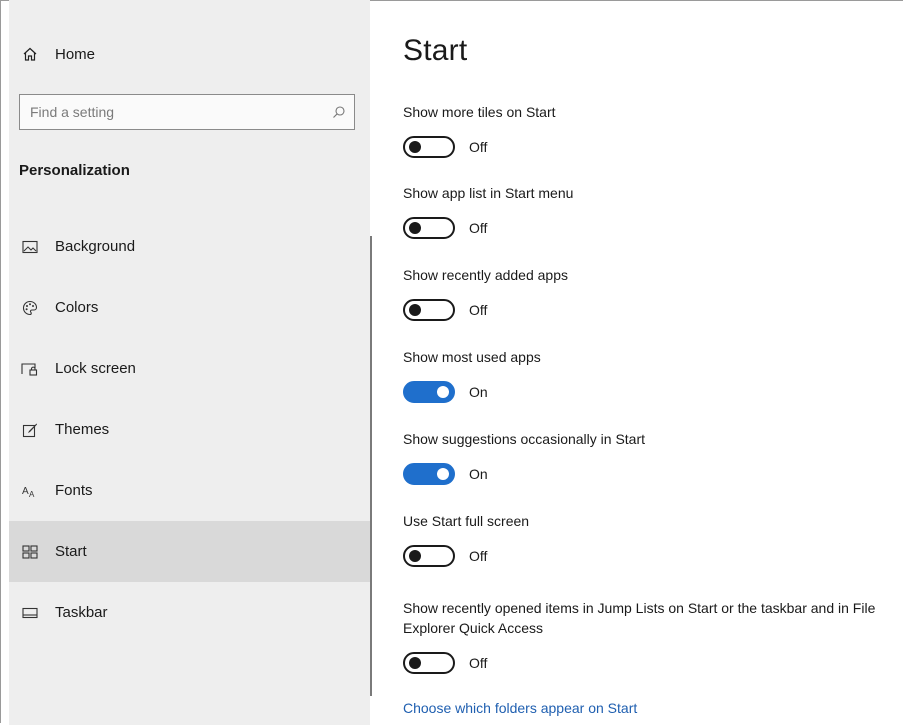 The width and height of the screenshot is (905, 725). I want to click on sidebar-item-colors: Colors, so click(189, 307).